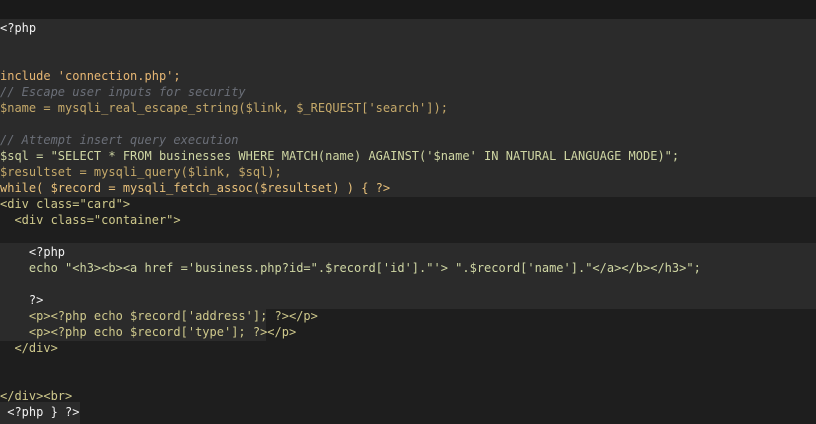 The image size is (816, 424). I want to click on editor-top-bar, so click(408, 9).